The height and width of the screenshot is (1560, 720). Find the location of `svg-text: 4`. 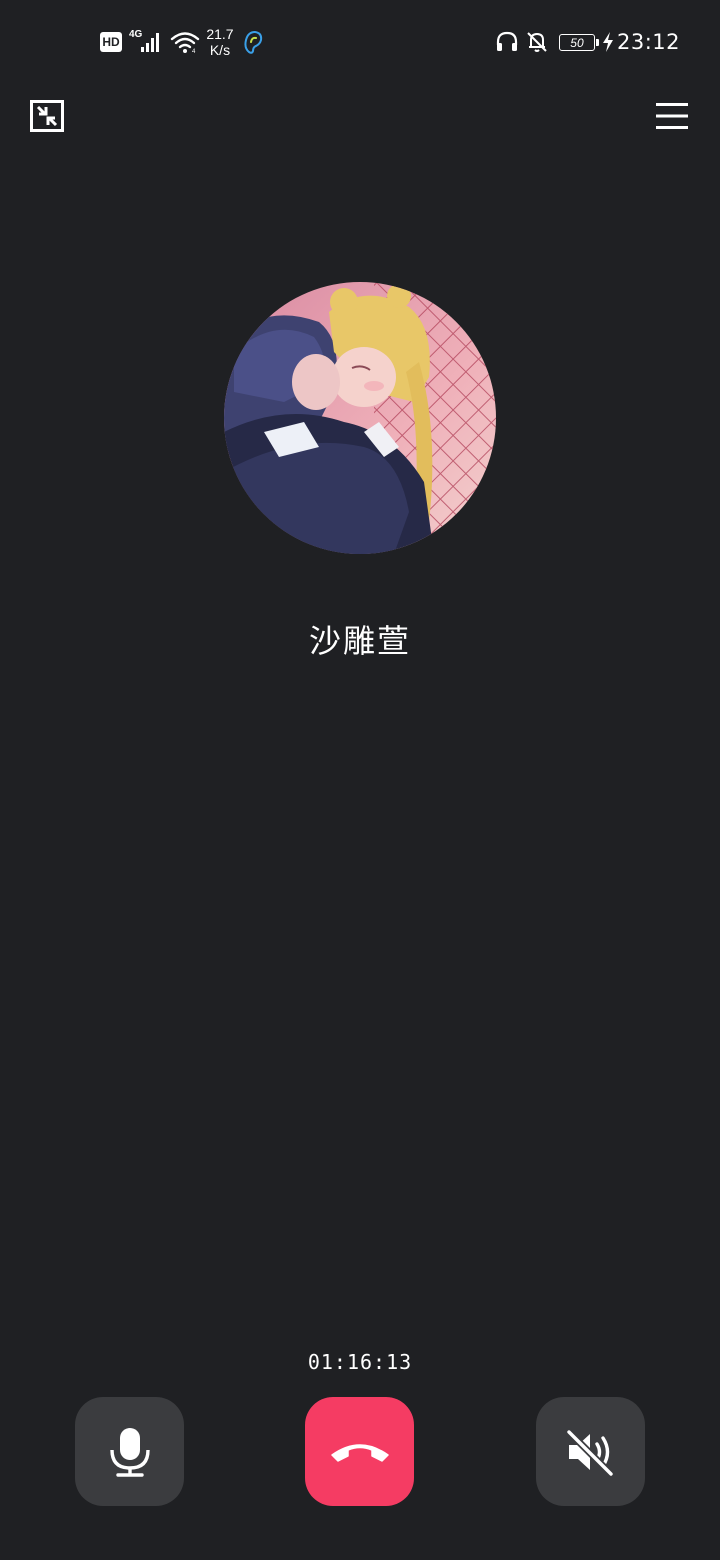

svg-text: 4 is located at coordinates (194, 51).